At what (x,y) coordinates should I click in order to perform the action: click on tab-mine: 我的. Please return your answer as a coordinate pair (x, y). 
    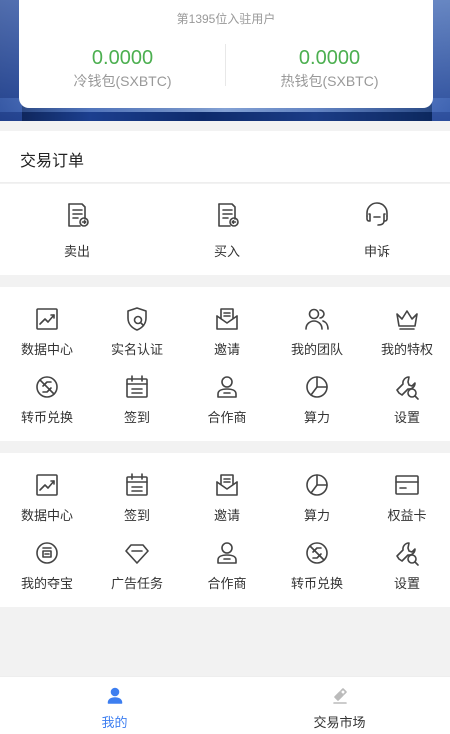
    Looking at the image, I should click on (114, 705).